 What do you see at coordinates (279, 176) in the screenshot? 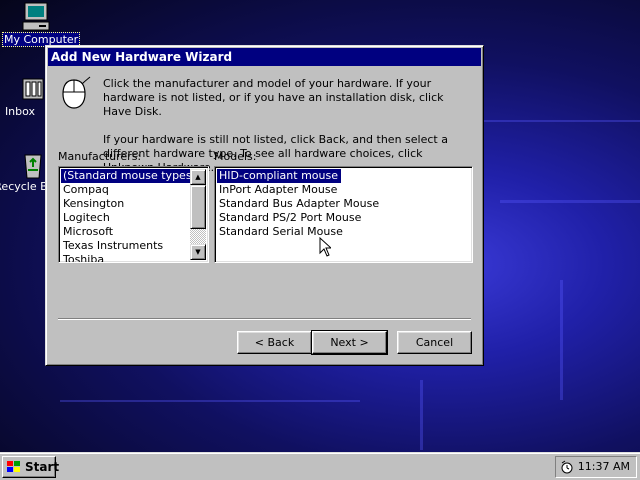
I see `list-item-model: HID-compliant mouse` at bounding box center [279, 176].